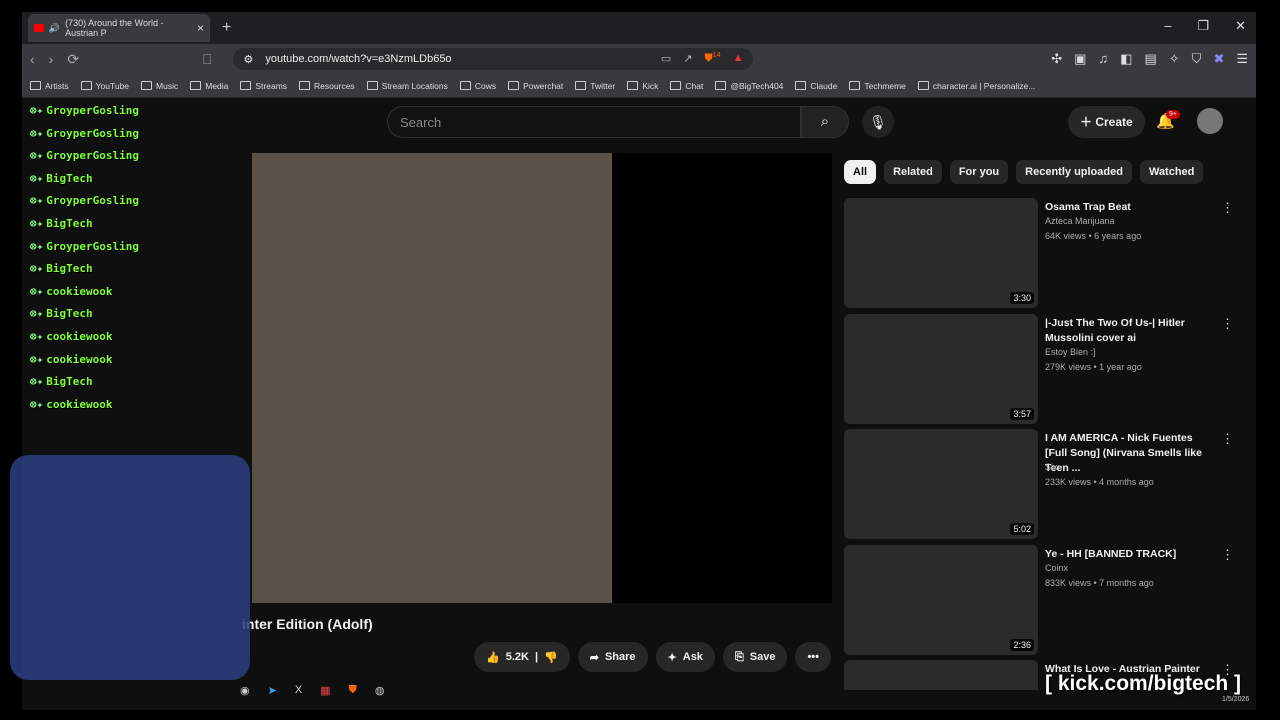 This screenshot has height=720, width=1280. What do you see at coordinates (477, 86) in the screenshot?
I see `bookmark-item: Cows` at bounding box center [477, 86].